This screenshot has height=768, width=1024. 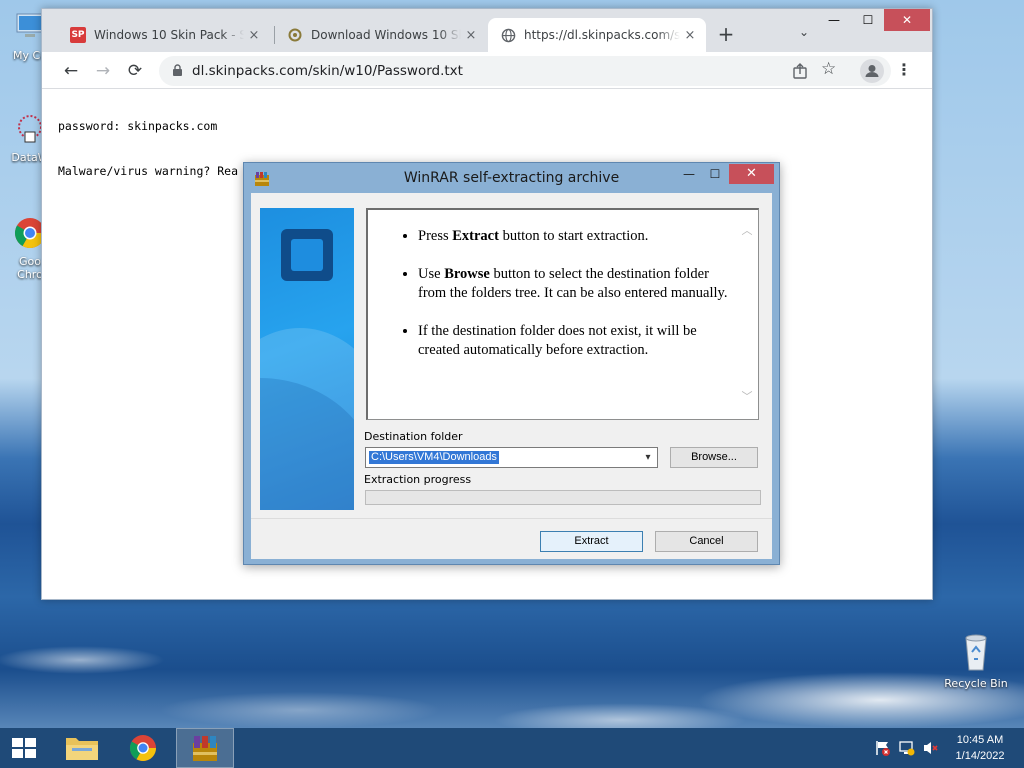 I want to click on chevron-down-icon: ▾, so click(x=648, y=457).